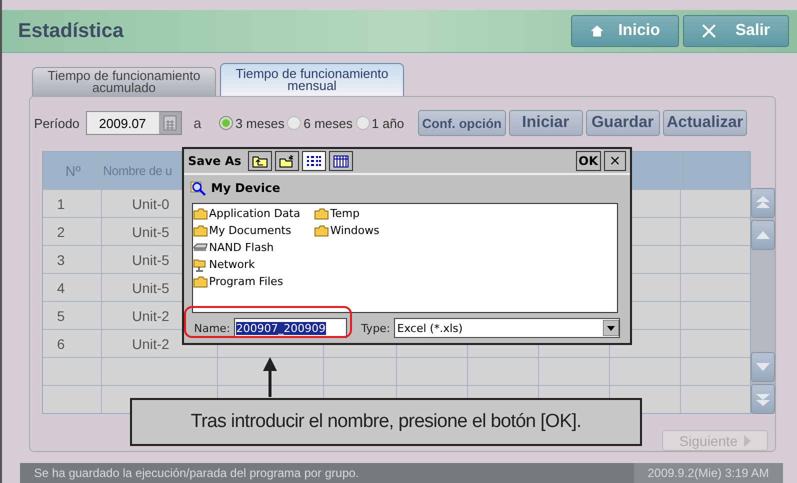 Image resolution: width=797 pixels, height=483 pixels. I want to click on folder-up-icon, so click(260, 161).